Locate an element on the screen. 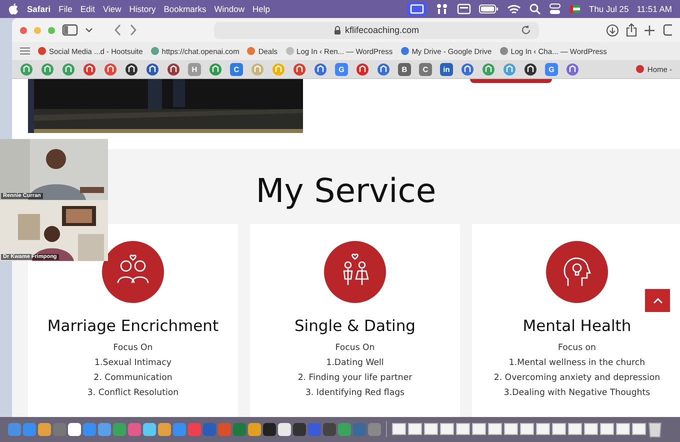 Image resolution: width=680 pixels, height=442 pixels. flag-icon is located at coordinates (575, 9).